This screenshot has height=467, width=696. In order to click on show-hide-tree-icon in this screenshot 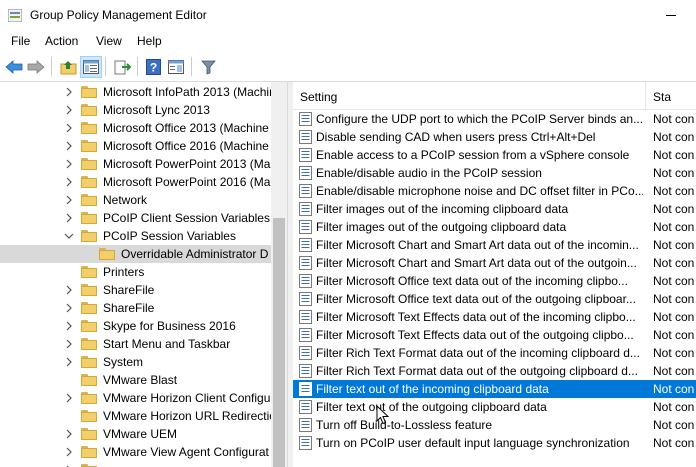, I will do `click(91, 67)`.